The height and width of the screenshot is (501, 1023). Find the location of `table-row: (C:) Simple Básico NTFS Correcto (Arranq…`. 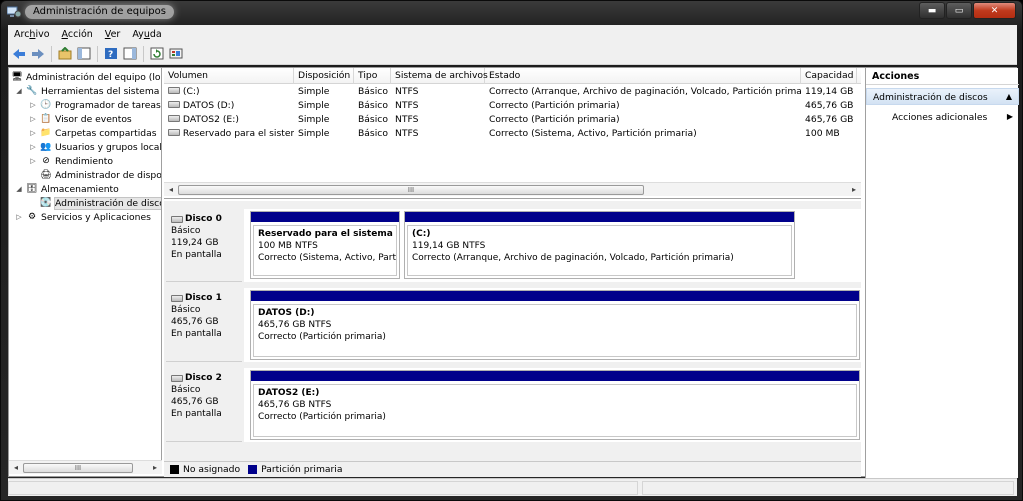

table-row: (C:) Simple Básico NTFS Correcto (Arranq… is located at coordinates (512, 92).